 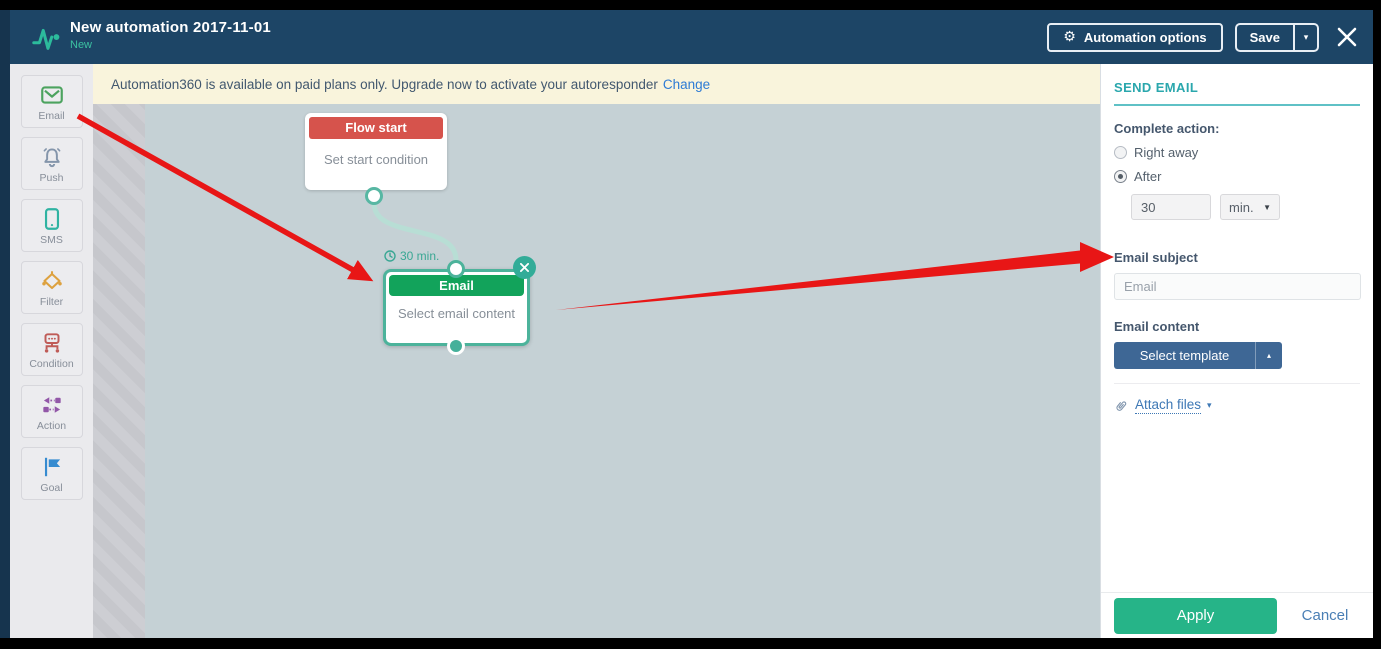 I want to click on sidebar-item-label: Email, so click(x=51, y=115).